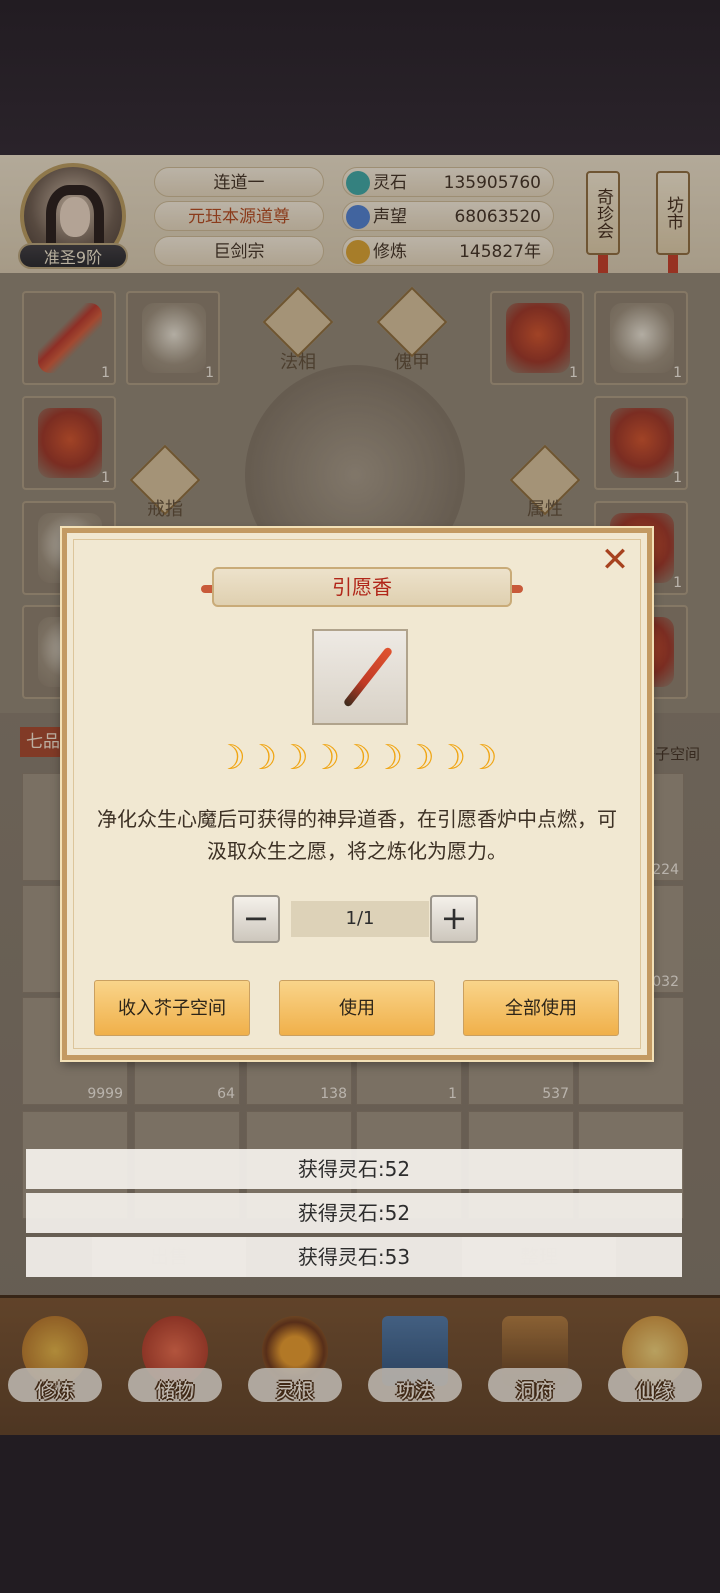 This screenshot has height=1593, width=720. Describe the element at coordinates (615, 560) in the screenshot. I see `close-icon: ✕` at that location.